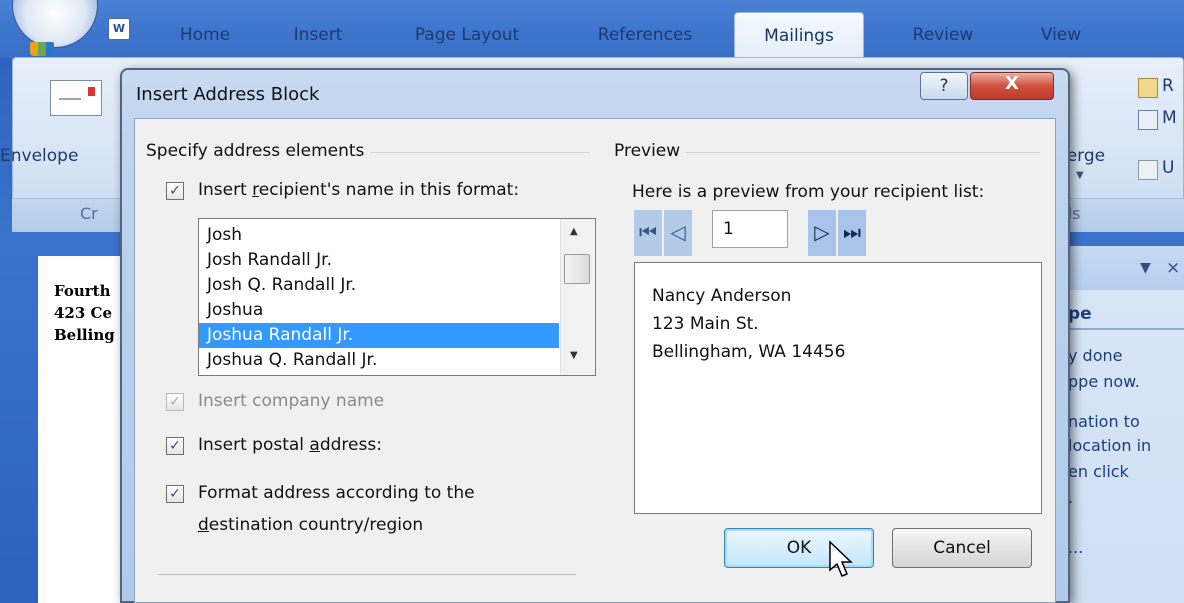  What do you see at coordinates (379, 335) in the screenshot?
I see `list-item-selected: Joshua Randall Jr.` at bounding box center [379, 335].